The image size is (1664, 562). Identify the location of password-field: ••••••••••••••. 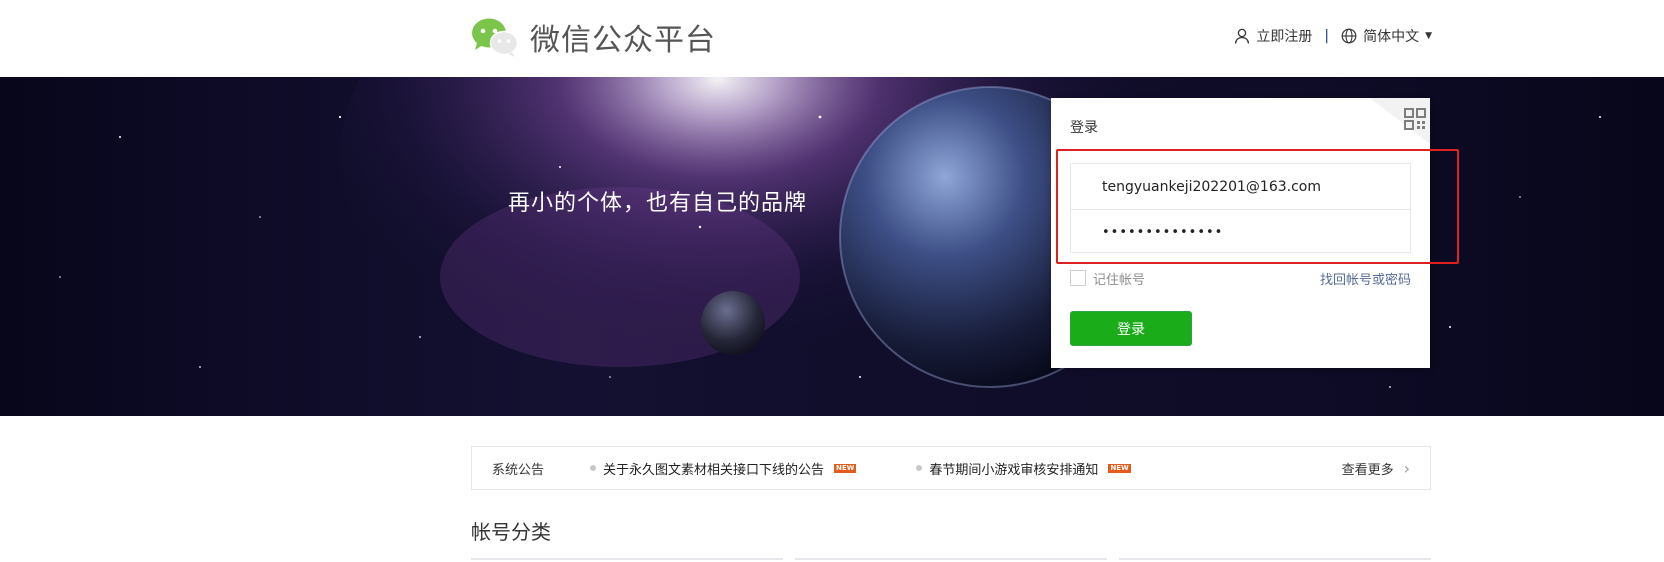
(1240, 231).